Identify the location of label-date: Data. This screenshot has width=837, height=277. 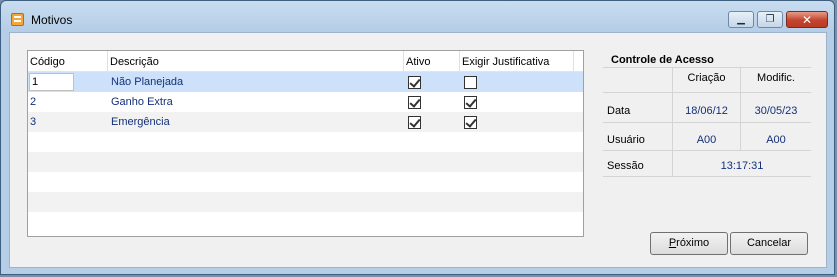
(619, 111).